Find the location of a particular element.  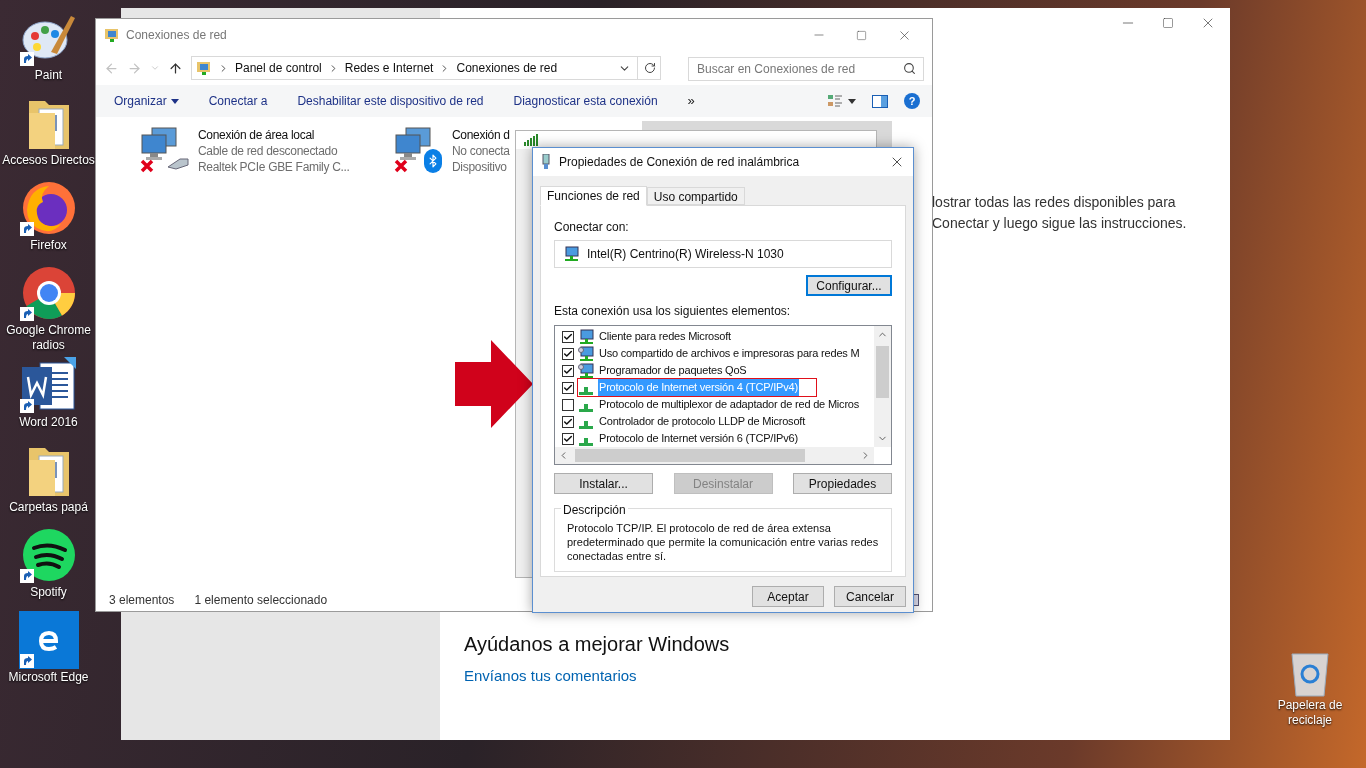

desktop-icon-label: Paint is located at coordinates (48, 75).